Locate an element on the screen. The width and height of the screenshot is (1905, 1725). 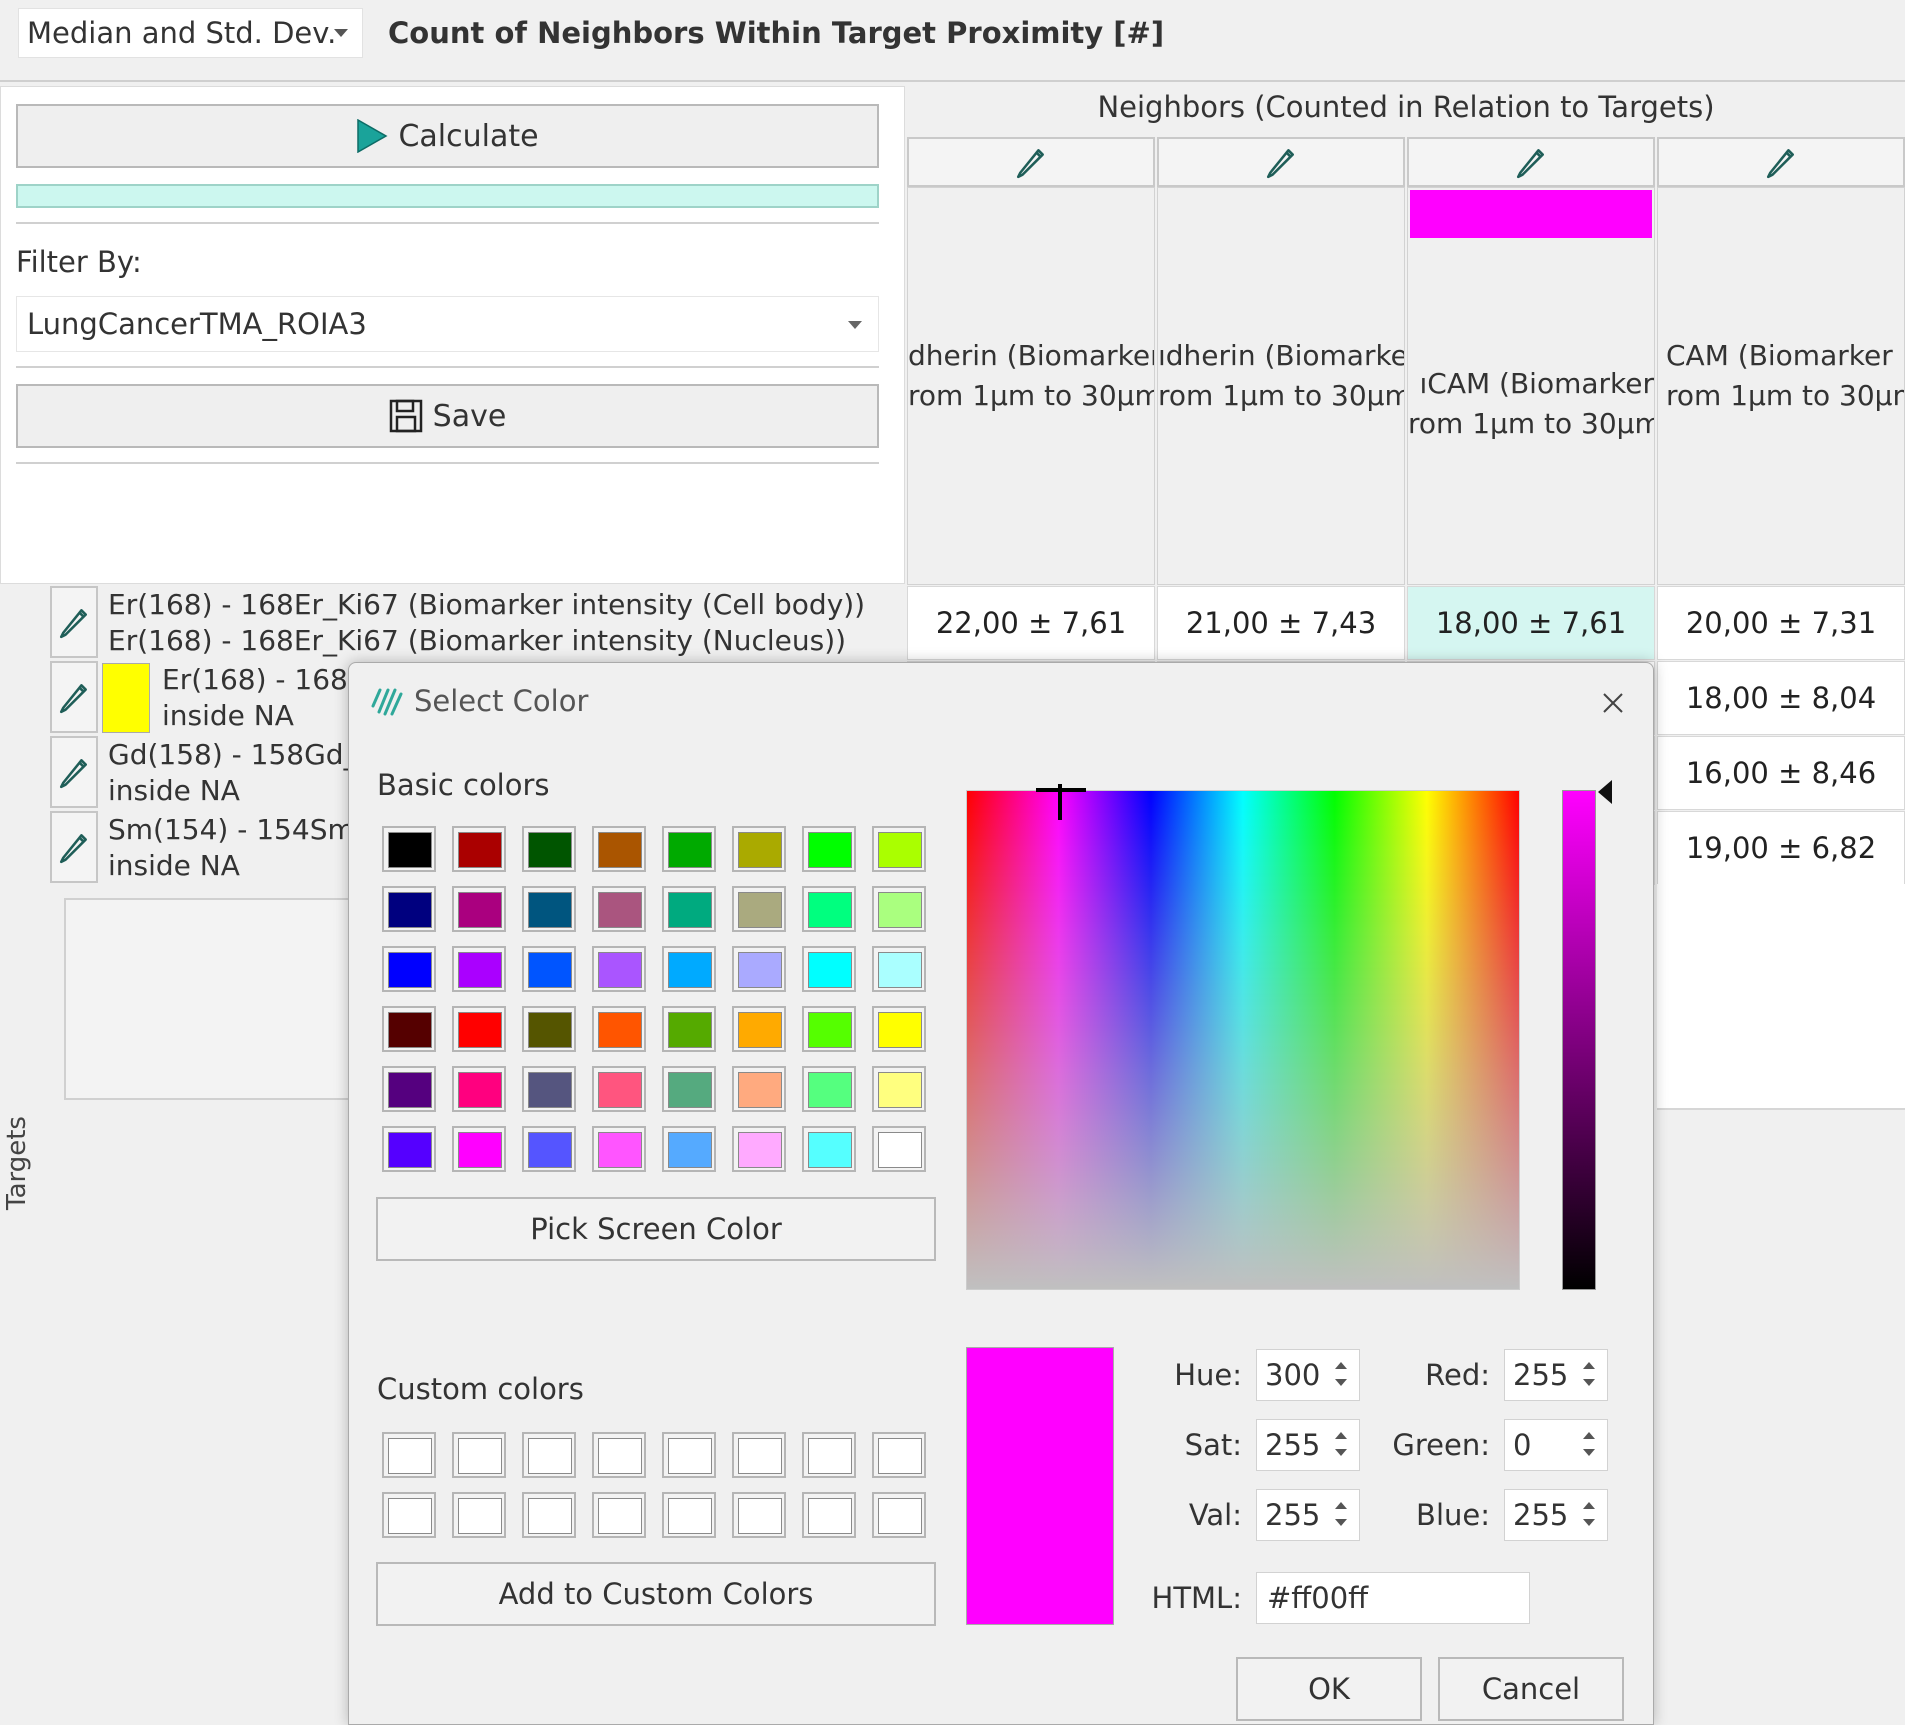
calculate-button: Calculate is located at coordinates (447, 136).